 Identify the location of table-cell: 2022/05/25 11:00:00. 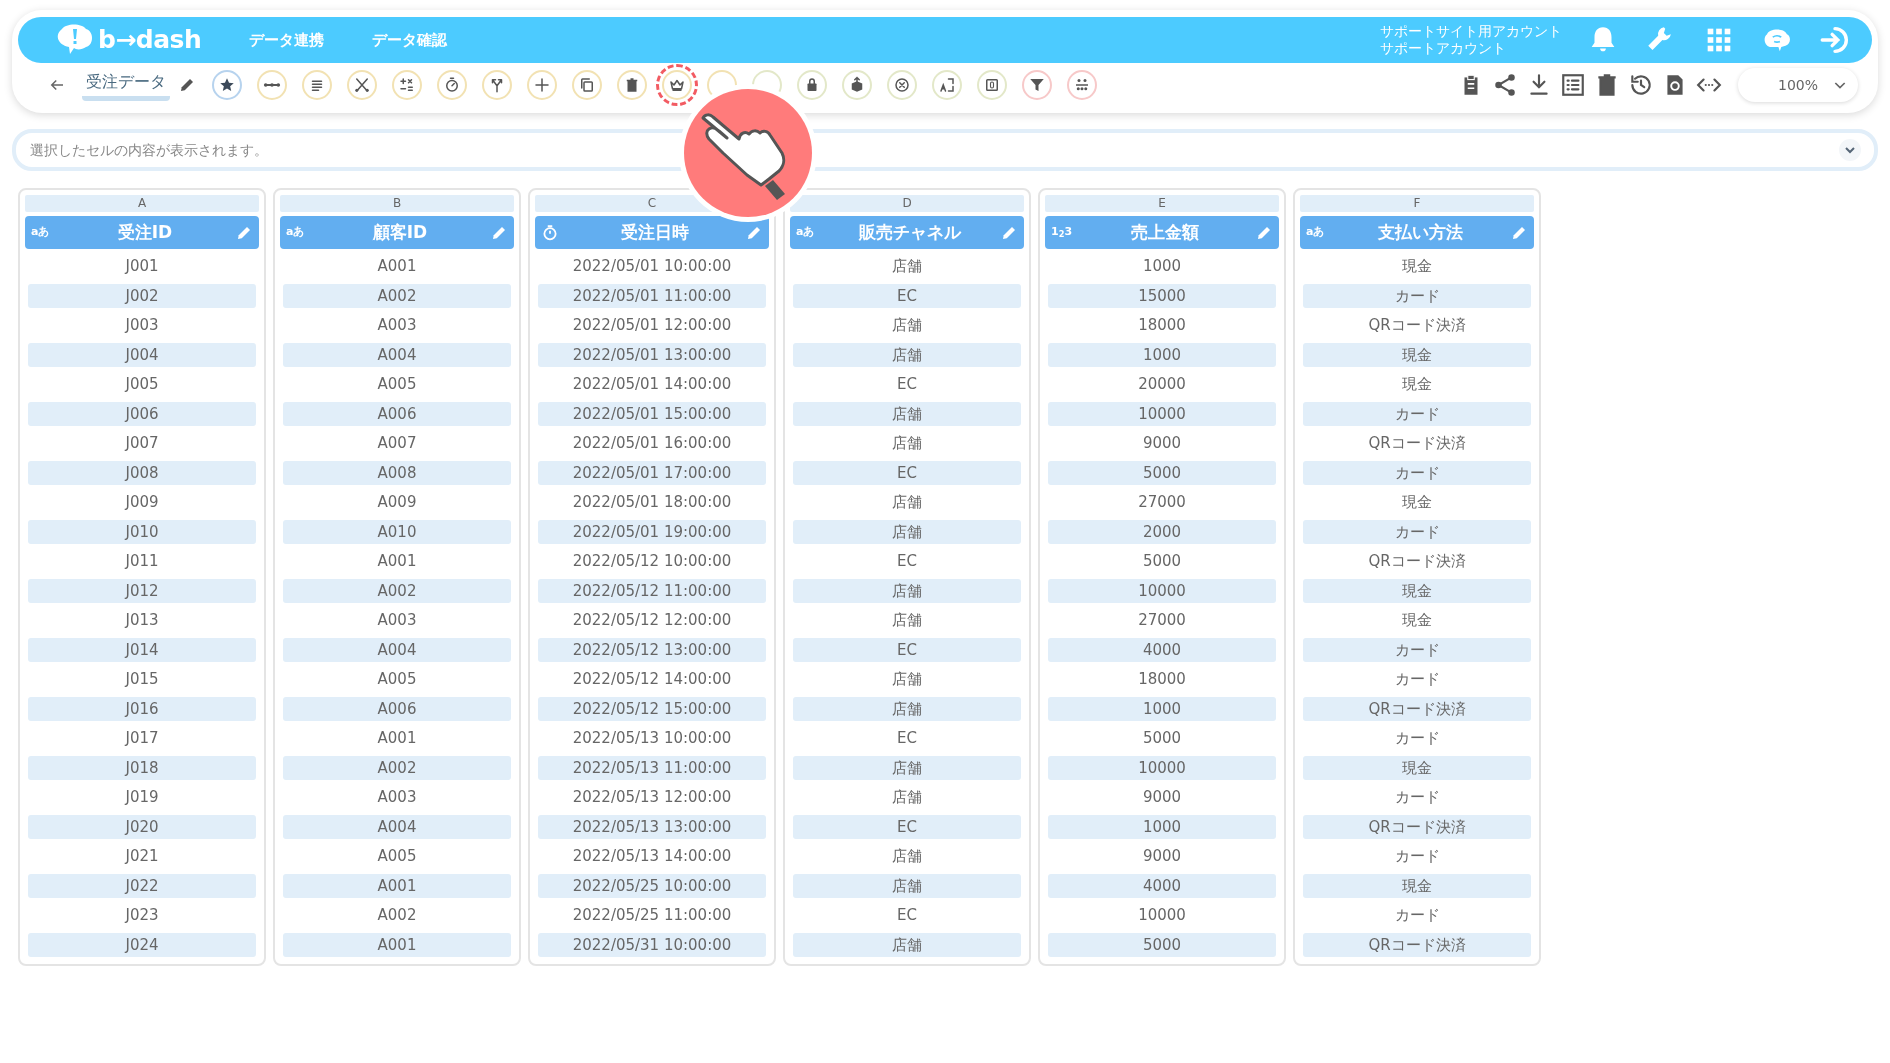
(652, 915).